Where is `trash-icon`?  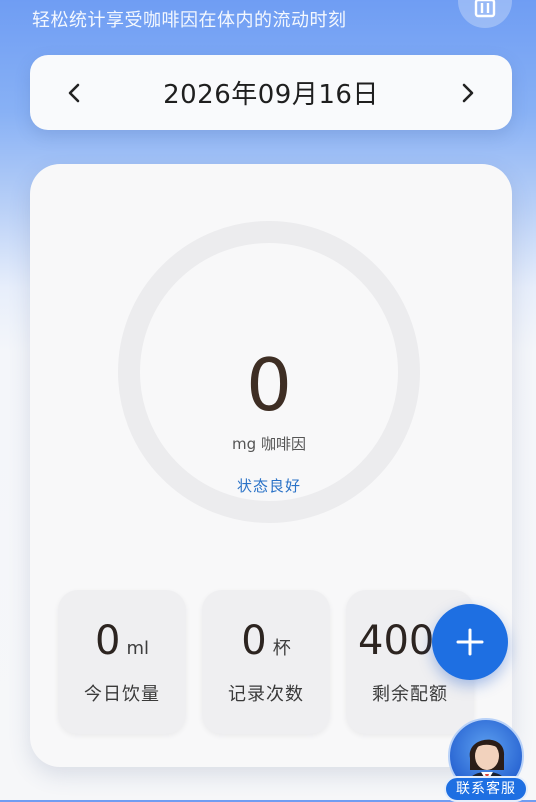
trash-icon is located at coordinates (485, 9).